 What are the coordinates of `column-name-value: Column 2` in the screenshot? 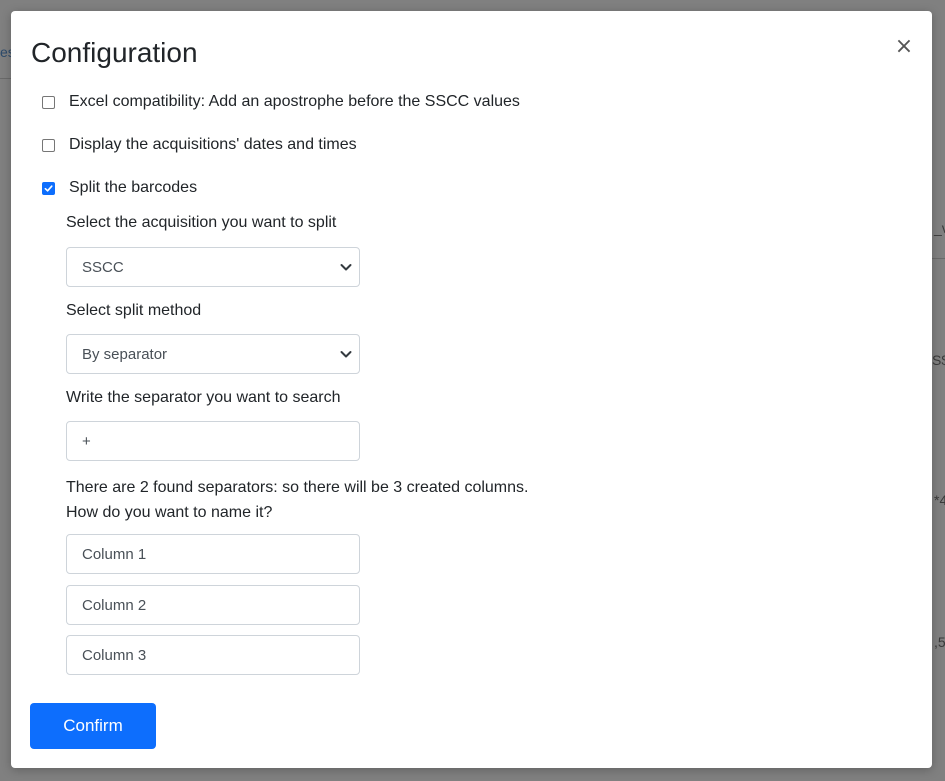 It's located at (114, 605).